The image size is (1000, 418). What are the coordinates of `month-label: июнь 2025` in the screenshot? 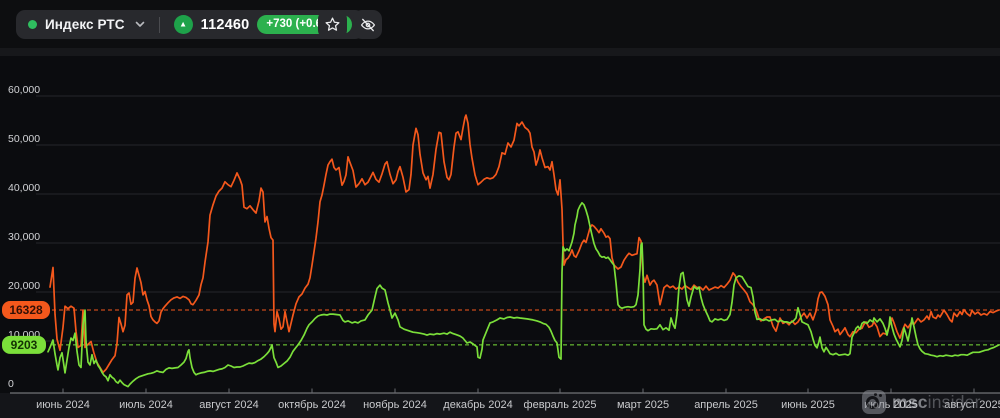 It's located at (808, 405).